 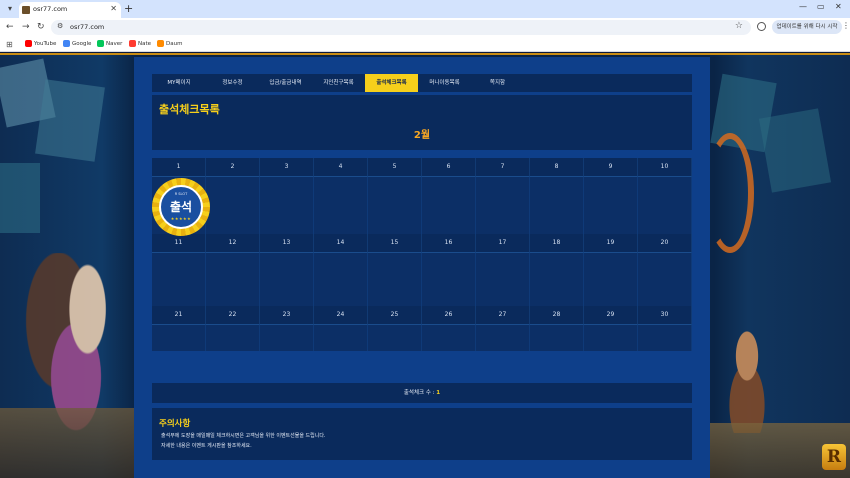 I want to click on browser-tab-strip: ▾ osr77.com ✕ + — ▭ ✕, so click(x=425, y=9).